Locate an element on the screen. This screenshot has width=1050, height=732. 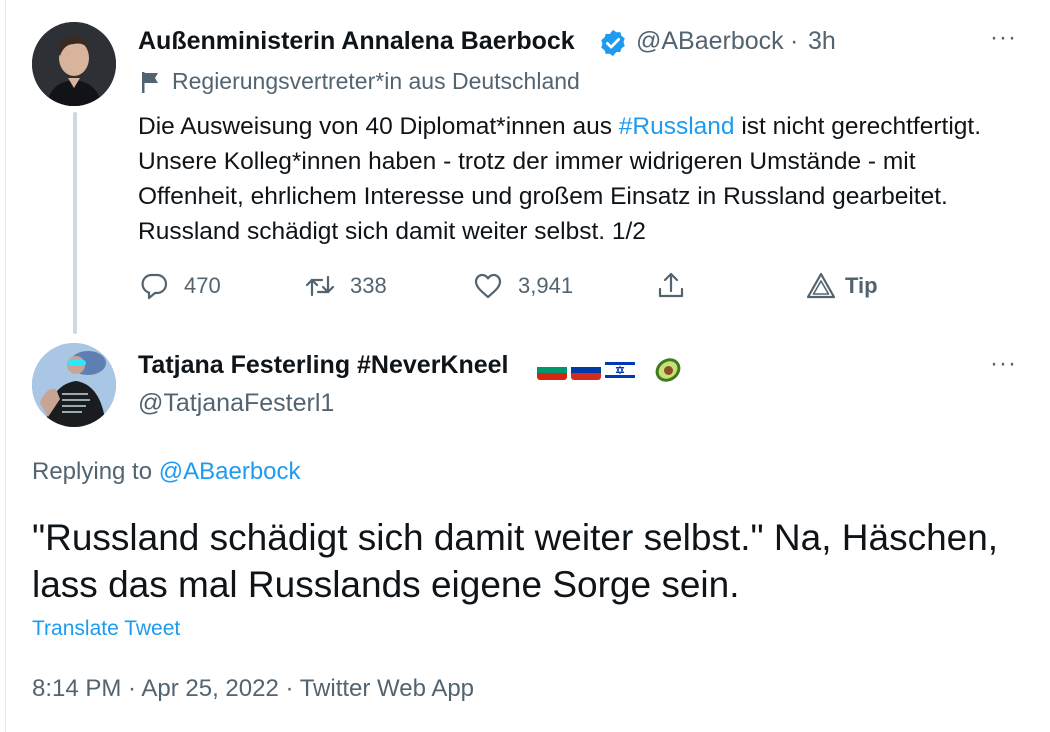
share-button is located at coordinates (671, 286).